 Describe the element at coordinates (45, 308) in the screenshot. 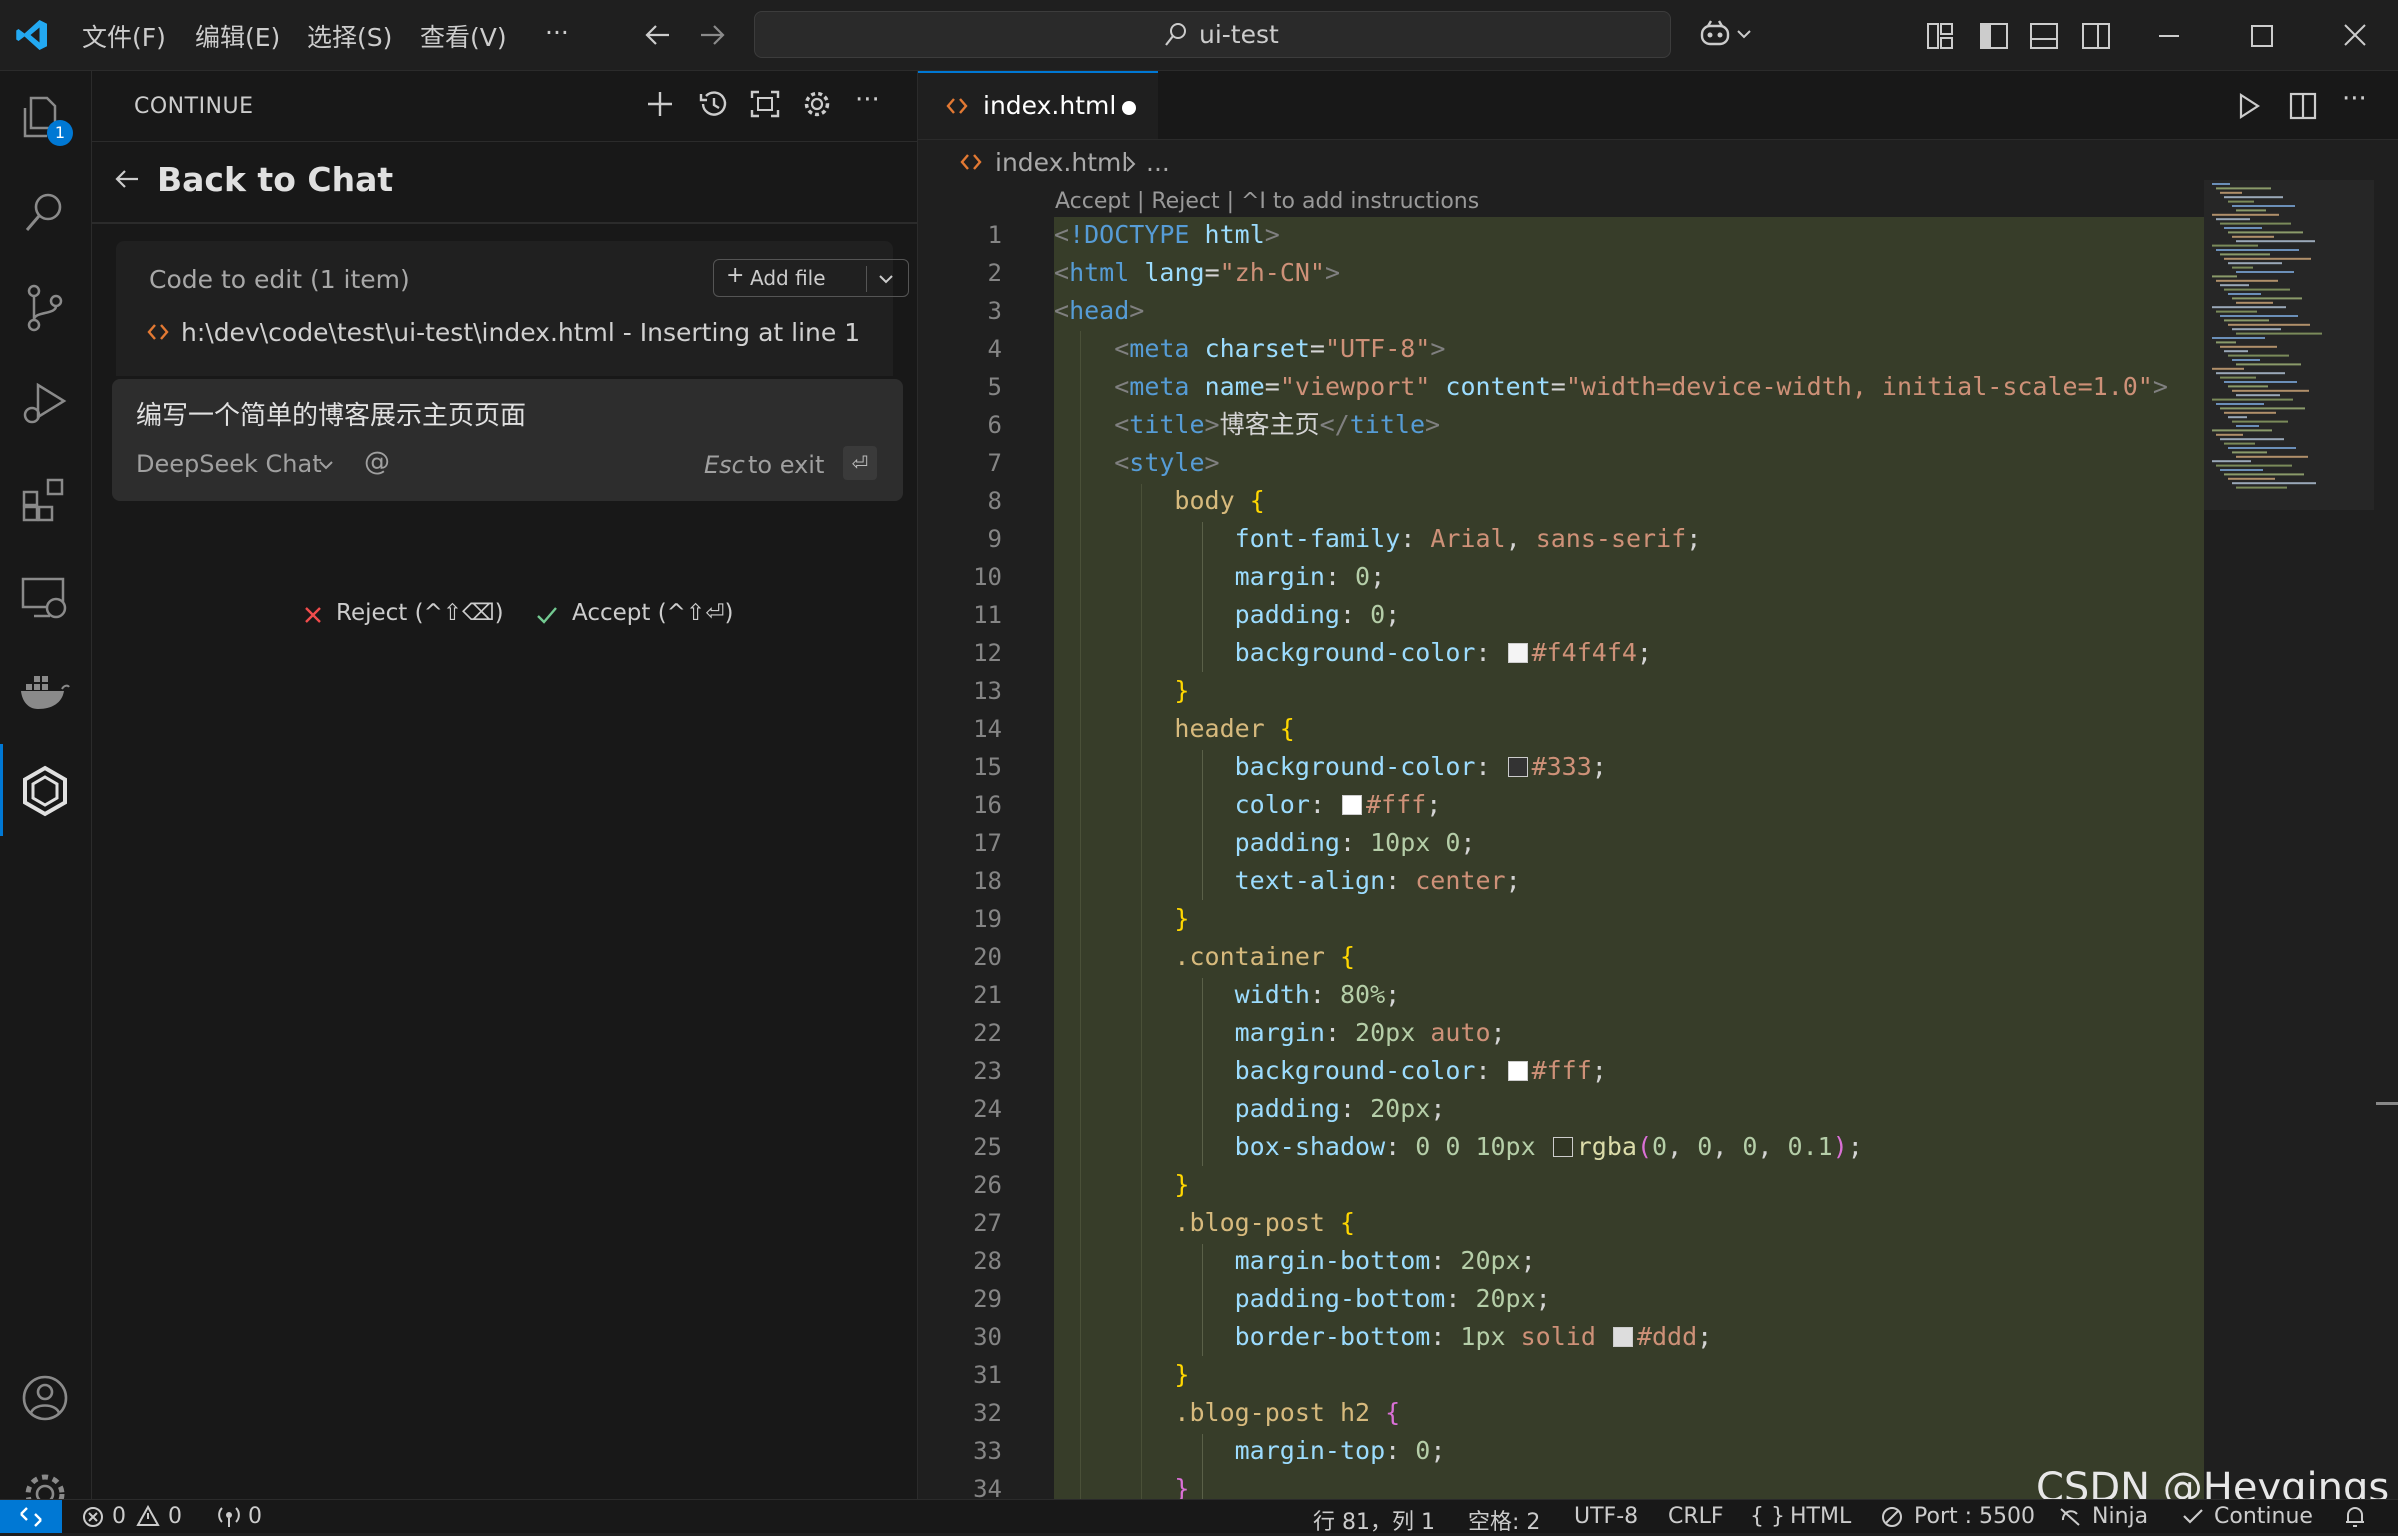

I see `source-control-icon` at that location.